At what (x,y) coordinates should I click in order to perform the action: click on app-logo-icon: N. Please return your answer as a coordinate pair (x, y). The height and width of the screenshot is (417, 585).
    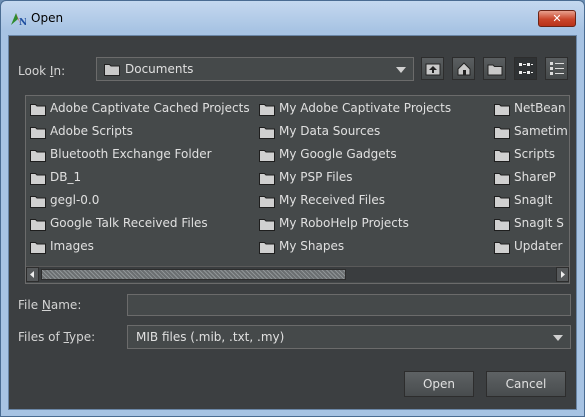
    Looking at the image, I should click on (18, 20).